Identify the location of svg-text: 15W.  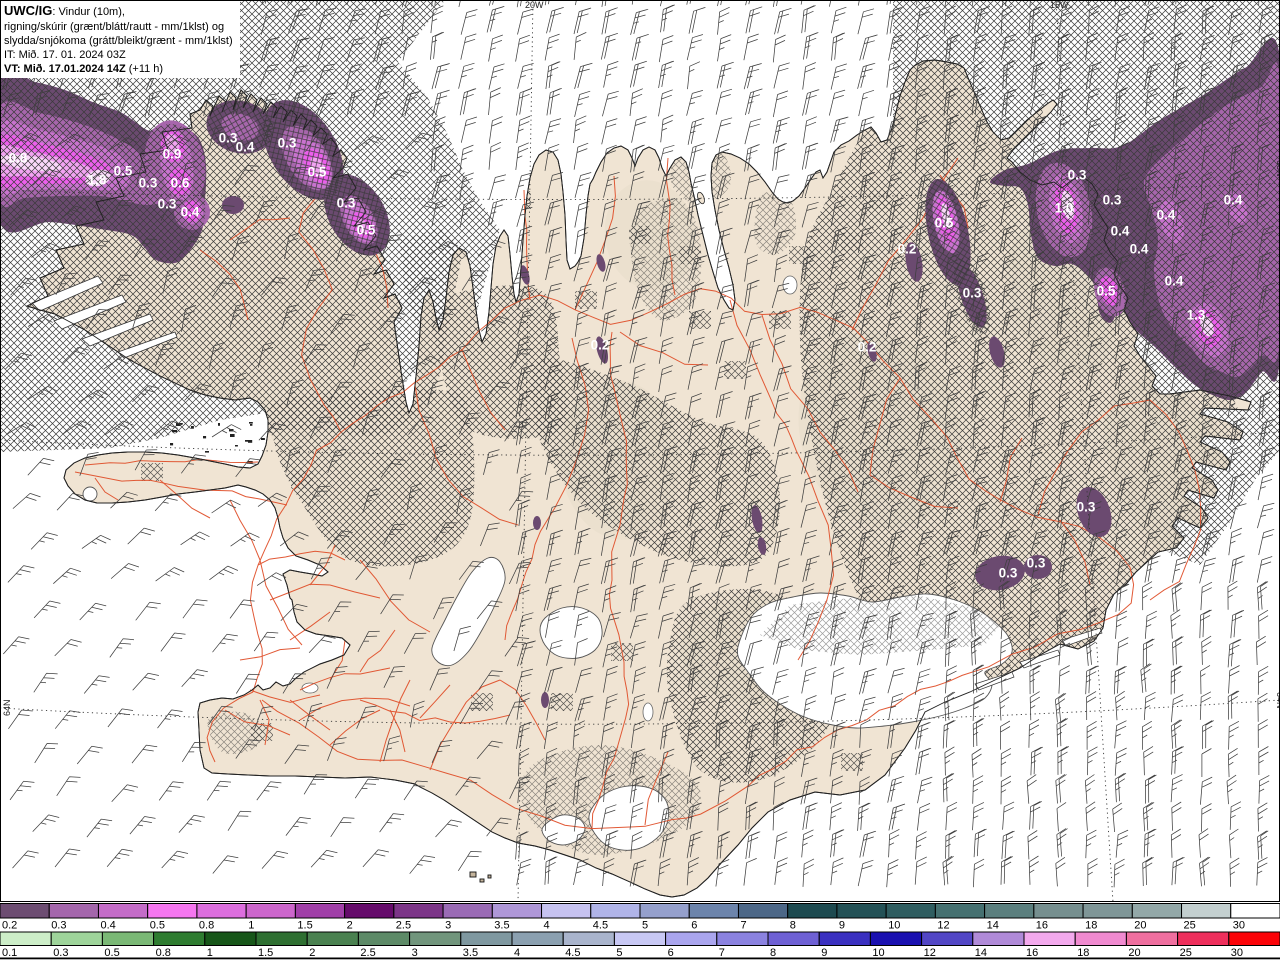
(1059, 5).